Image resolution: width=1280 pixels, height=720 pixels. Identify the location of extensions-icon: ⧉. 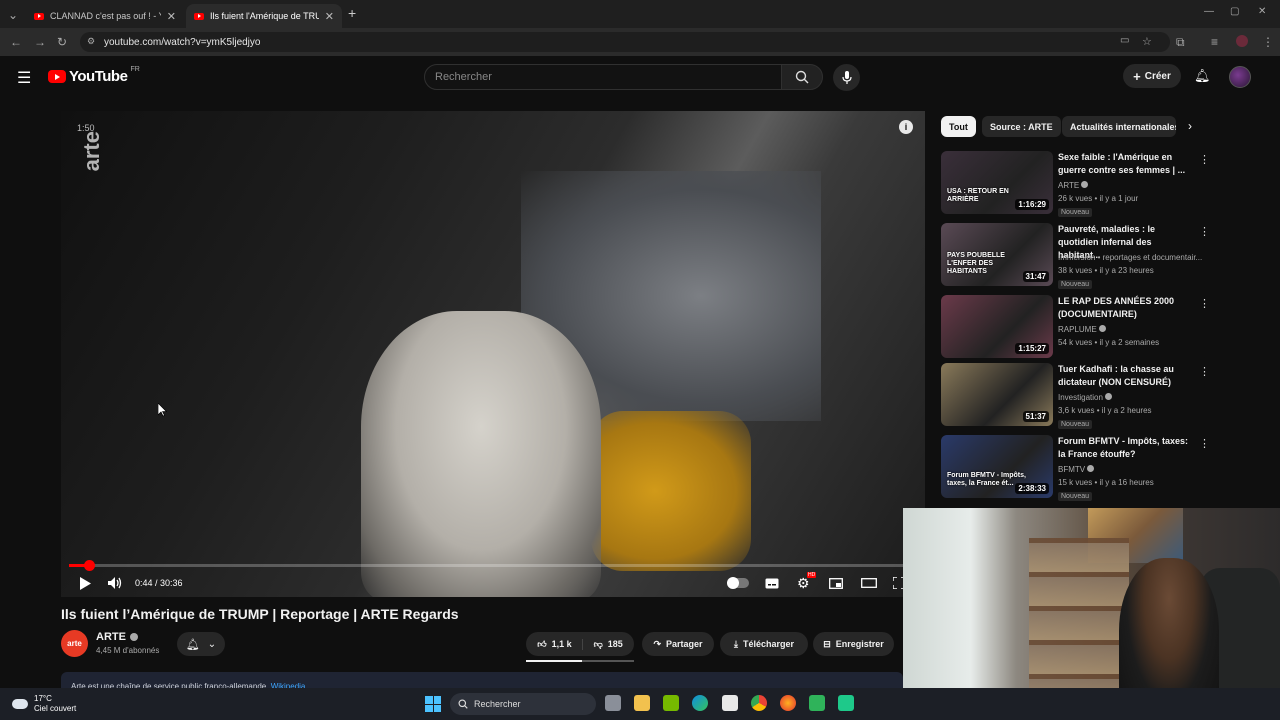
(1180, 42).